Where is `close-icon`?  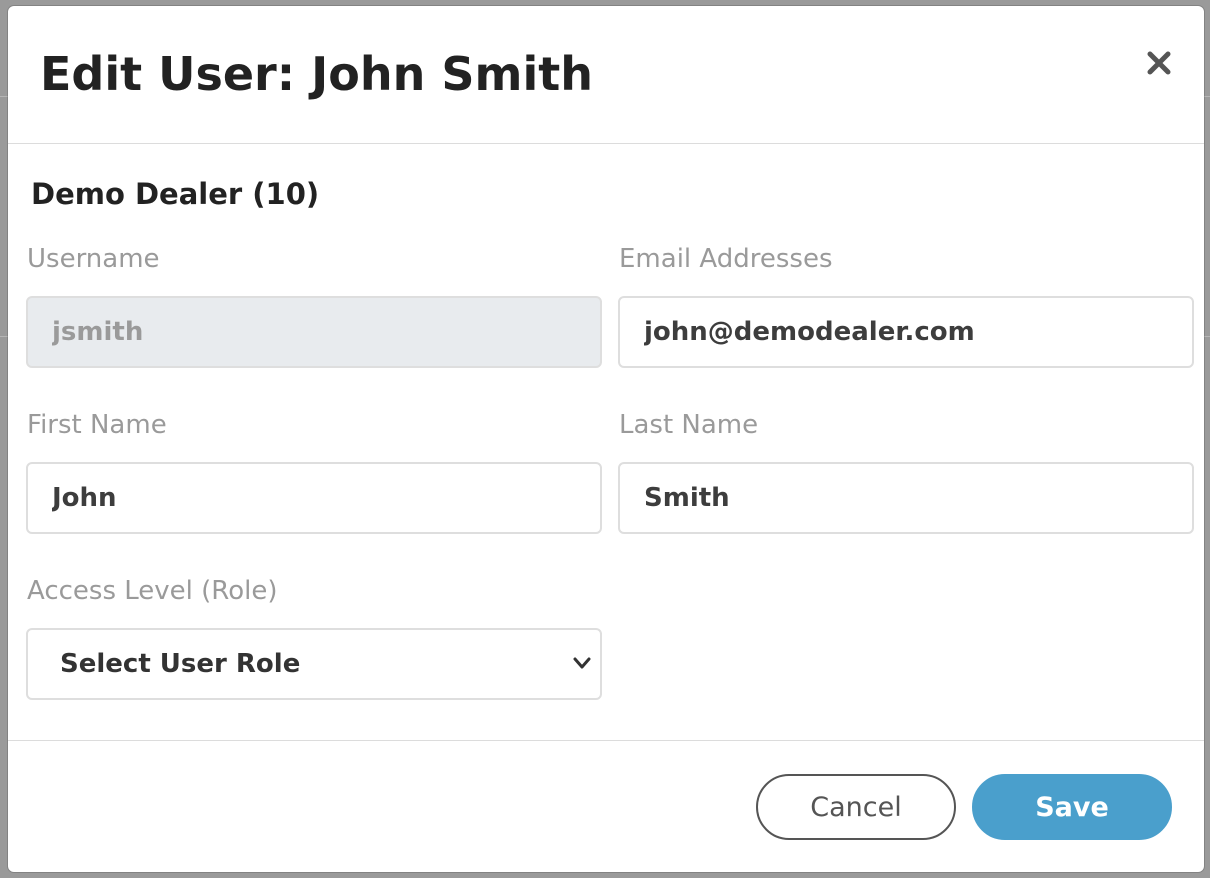
close-icon is located at coordinates (1159, 63).